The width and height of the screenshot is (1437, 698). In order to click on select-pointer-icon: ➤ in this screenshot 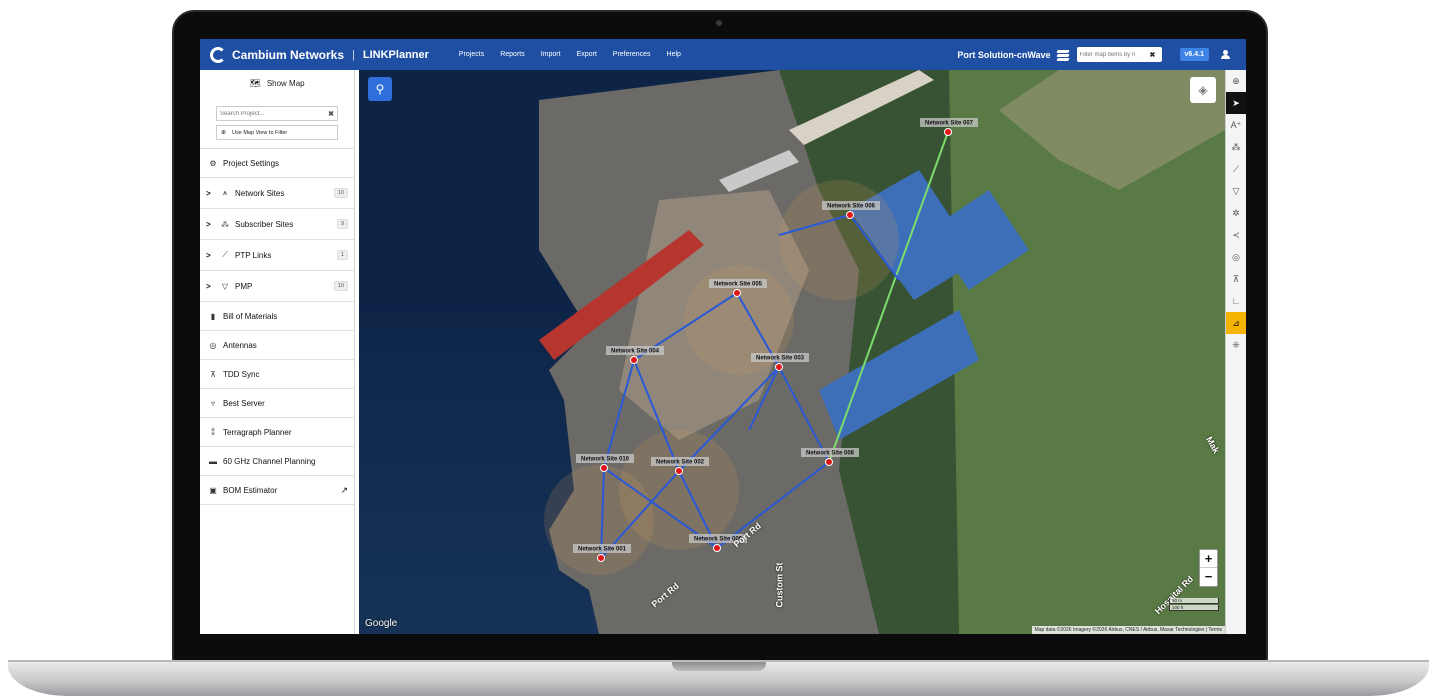, I will do `click(1236, 103)`.